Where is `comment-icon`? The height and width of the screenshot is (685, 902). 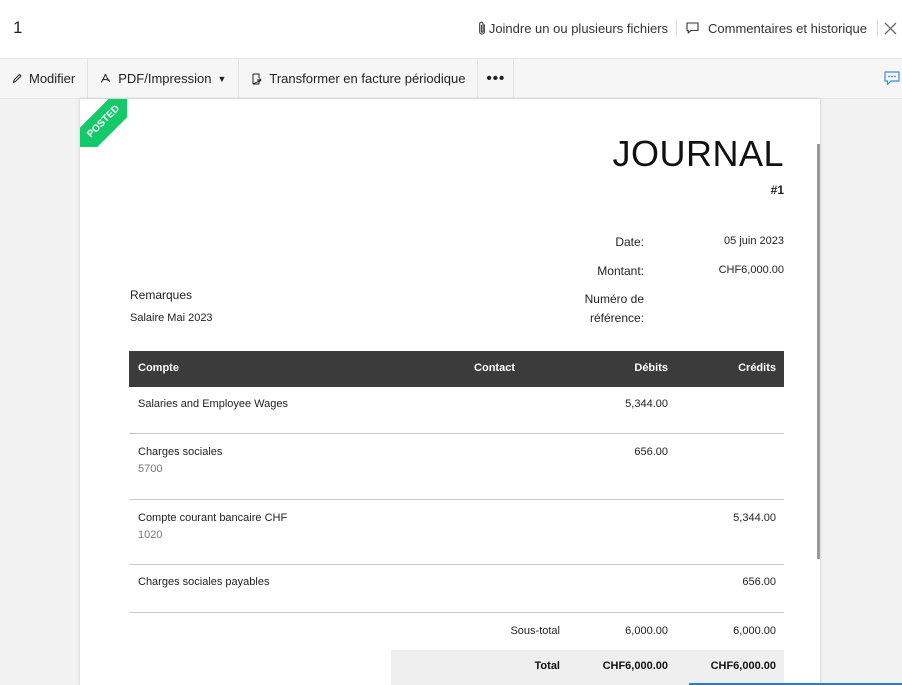
comment-icon is located at coordinates (692, 28).